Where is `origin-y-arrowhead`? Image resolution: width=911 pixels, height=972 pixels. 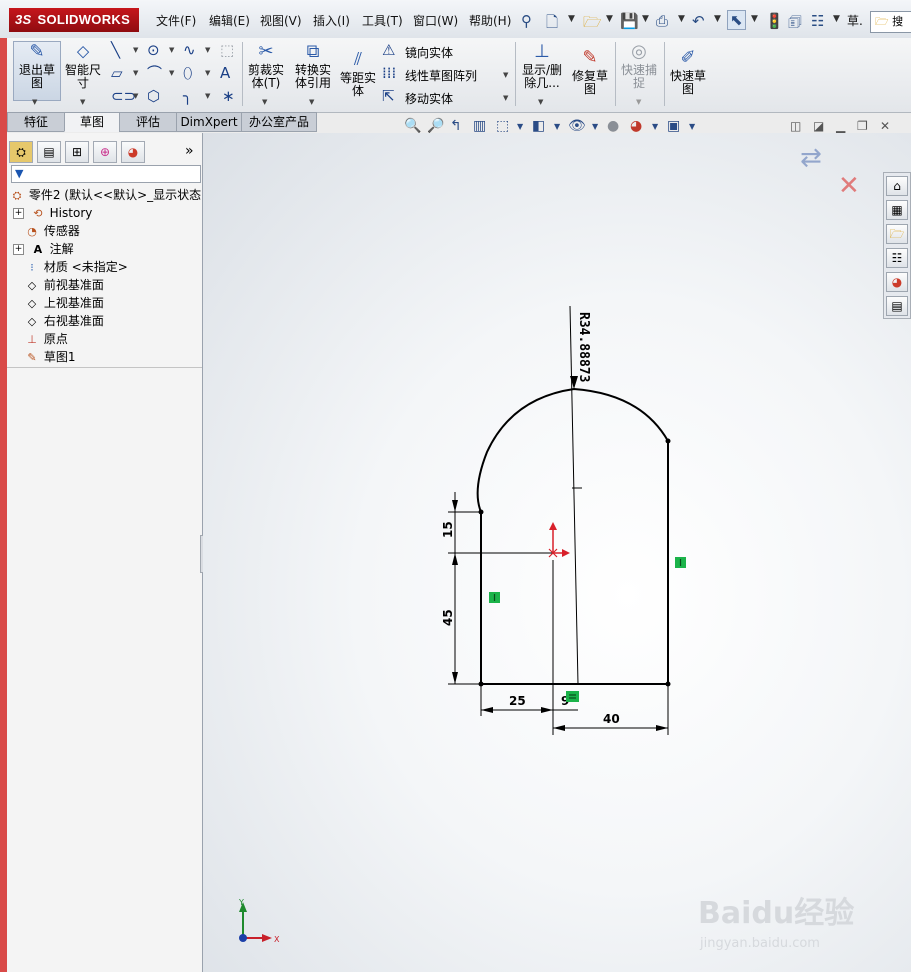
origin-y-arrowhead is located at coordinates (553, 526).